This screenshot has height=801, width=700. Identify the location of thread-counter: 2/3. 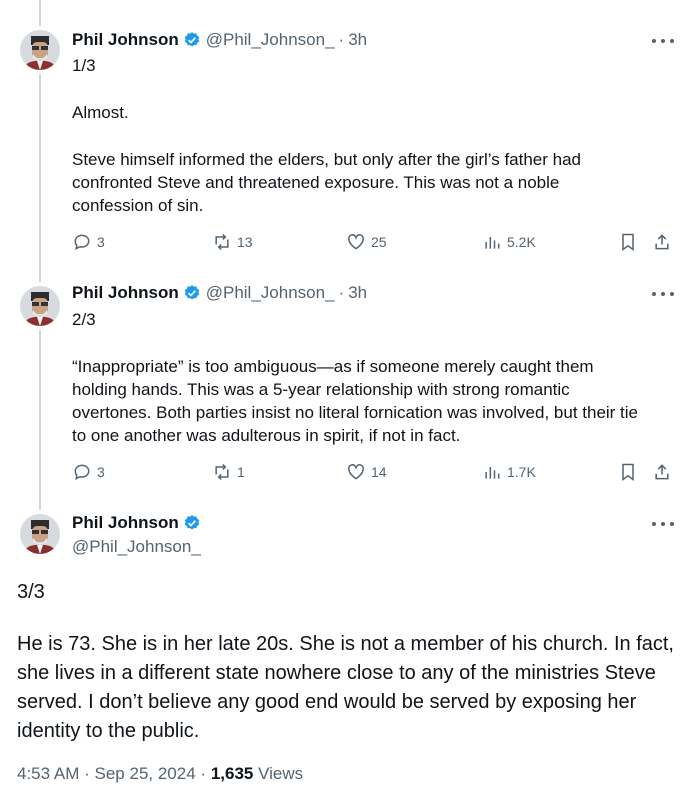
(84, 319).